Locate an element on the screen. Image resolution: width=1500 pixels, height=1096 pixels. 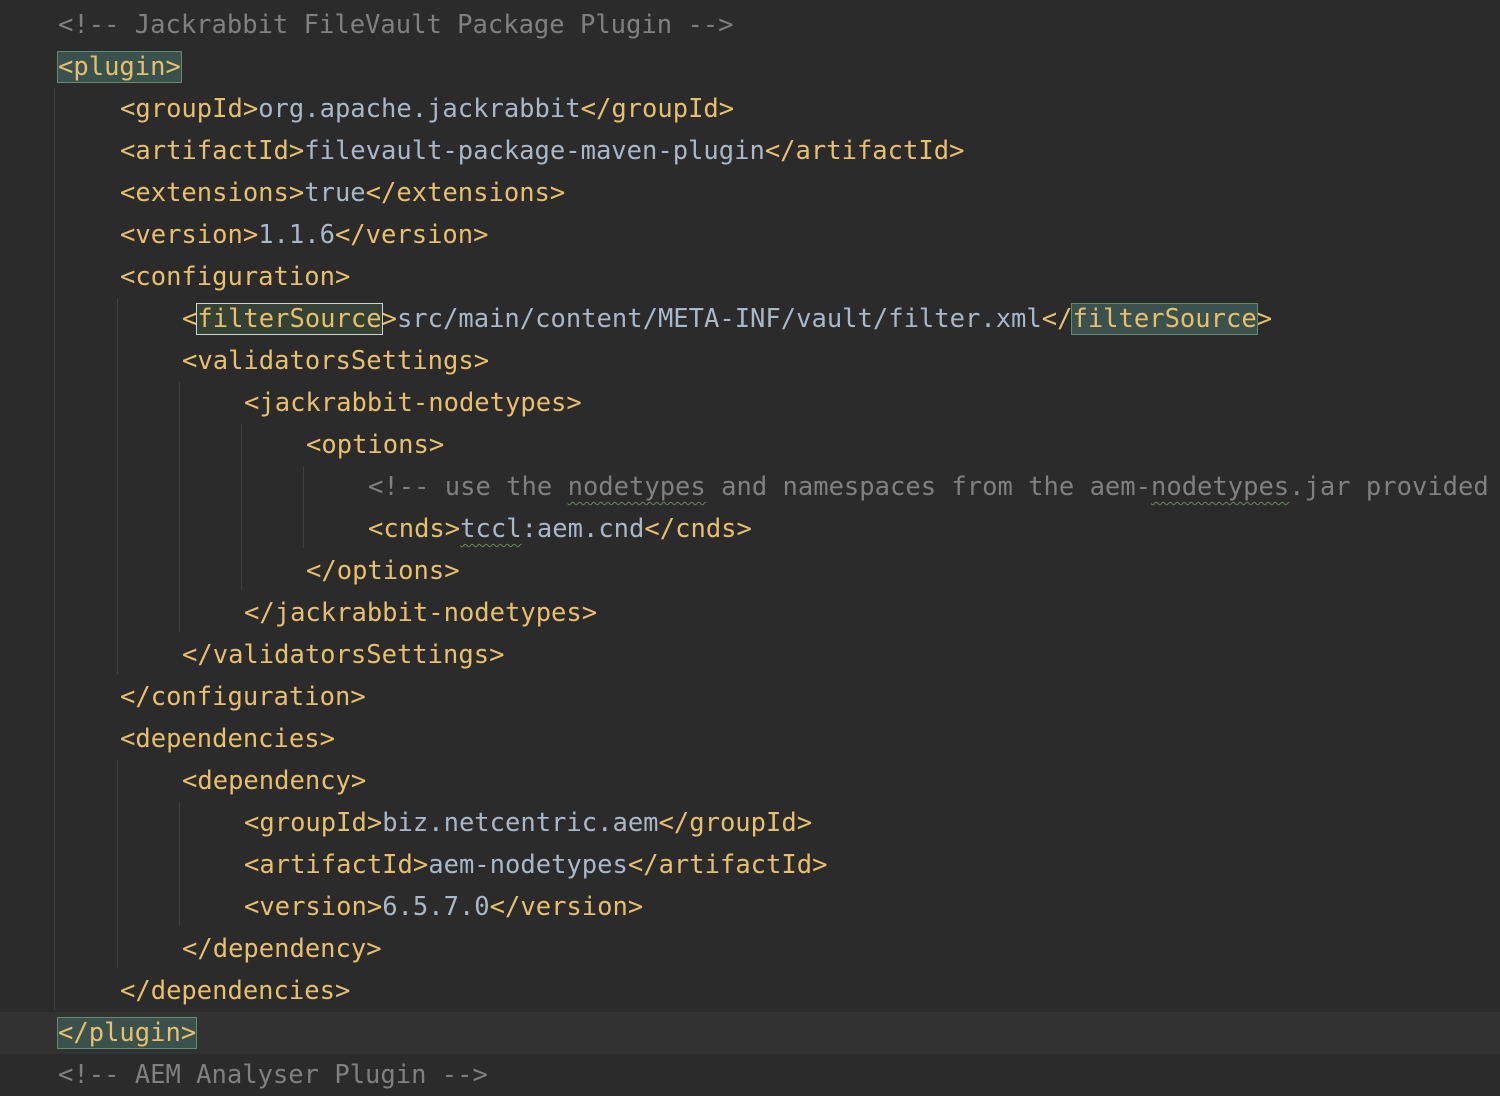
code-line: </validatorsSettings> is located at coordinates (750, 655).